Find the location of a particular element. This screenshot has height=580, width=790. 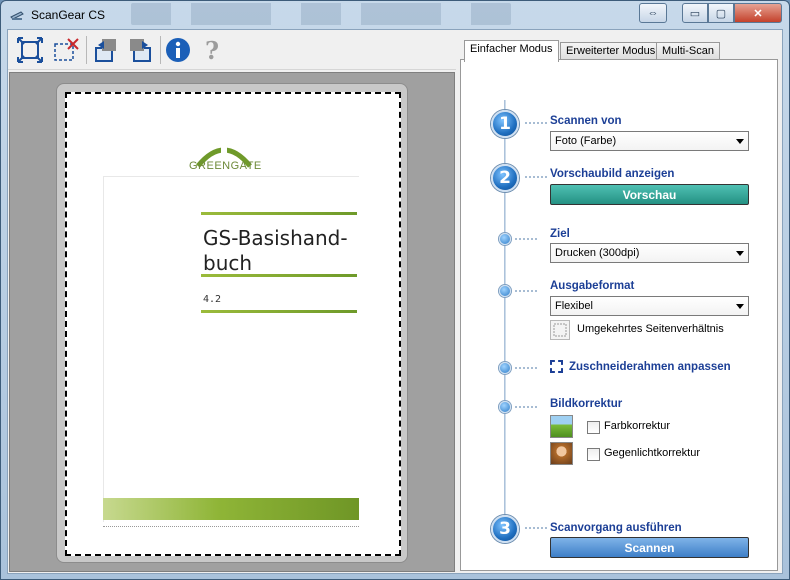

toolbar: ? is located at coordinates (232, 50).